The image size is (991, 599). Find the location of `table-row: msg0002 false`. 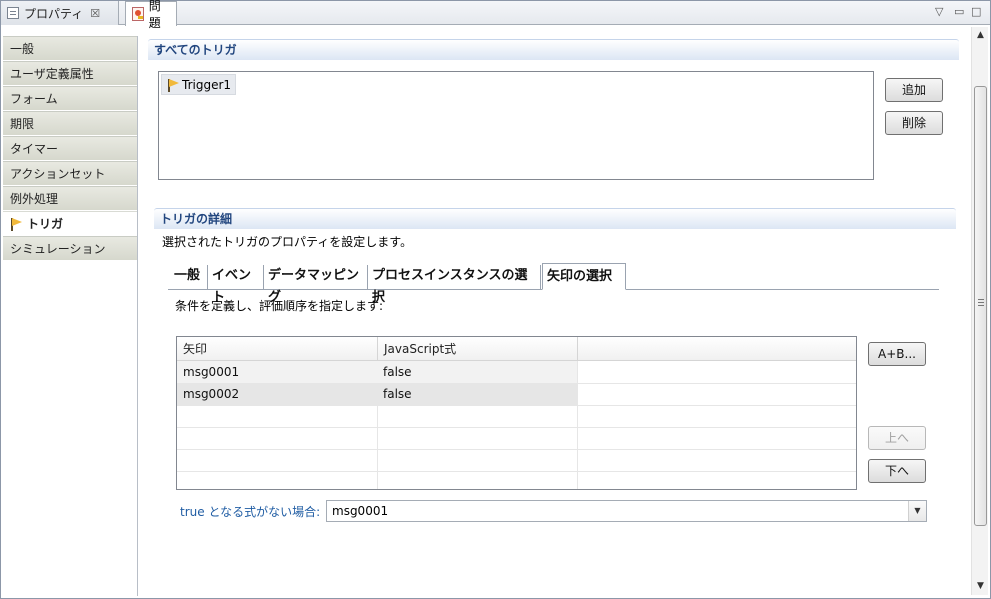

table-row: msg0002 false is located at coordinates (377, 394).